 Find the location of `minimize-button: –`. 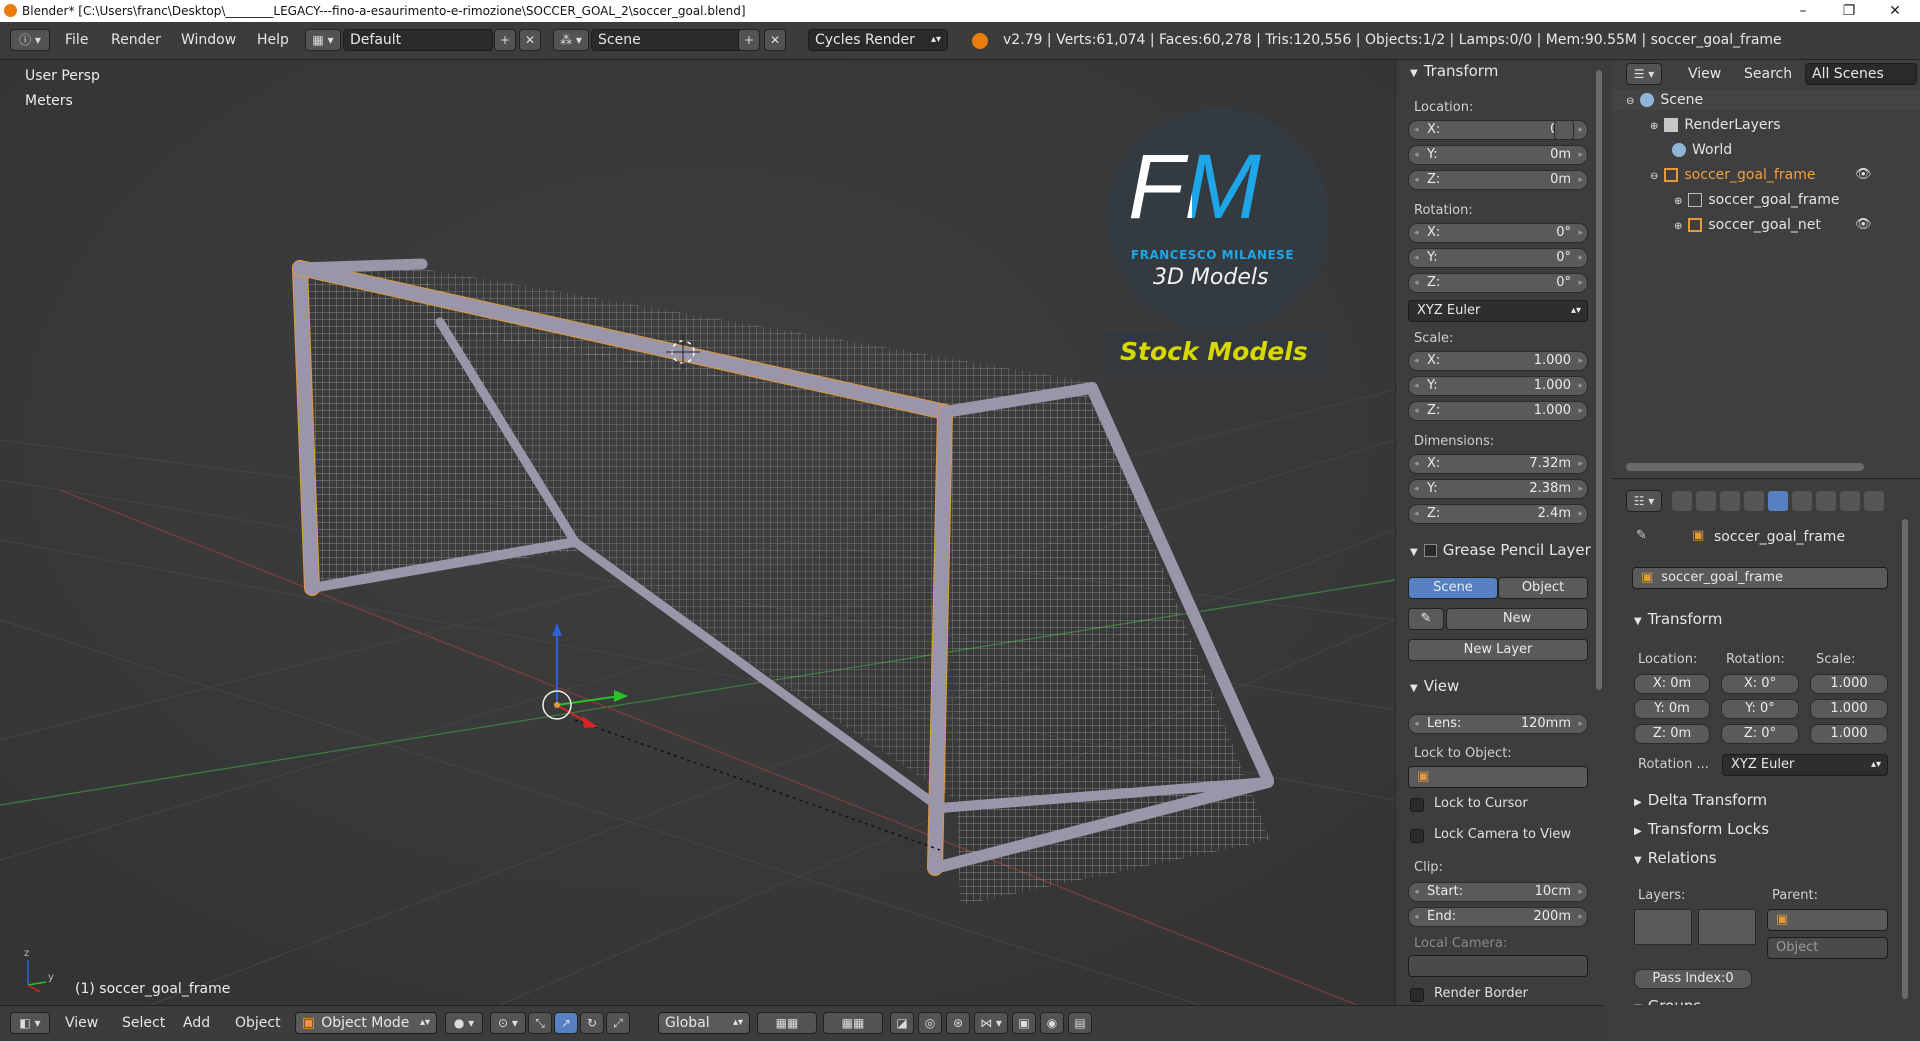

minimize-button: – is located at coordinates (1803, 11).